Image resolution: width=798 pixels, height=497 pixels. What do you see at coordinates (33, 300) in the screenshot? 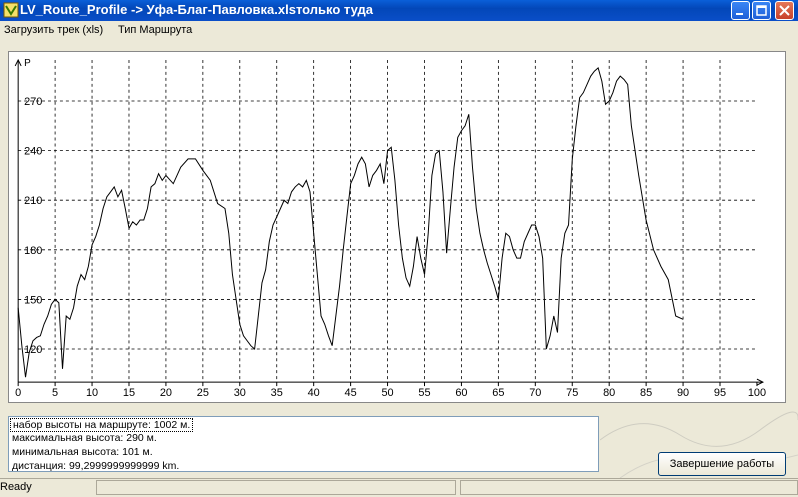
I see `y-tick-label: 150` at bounding box center [33, 300].